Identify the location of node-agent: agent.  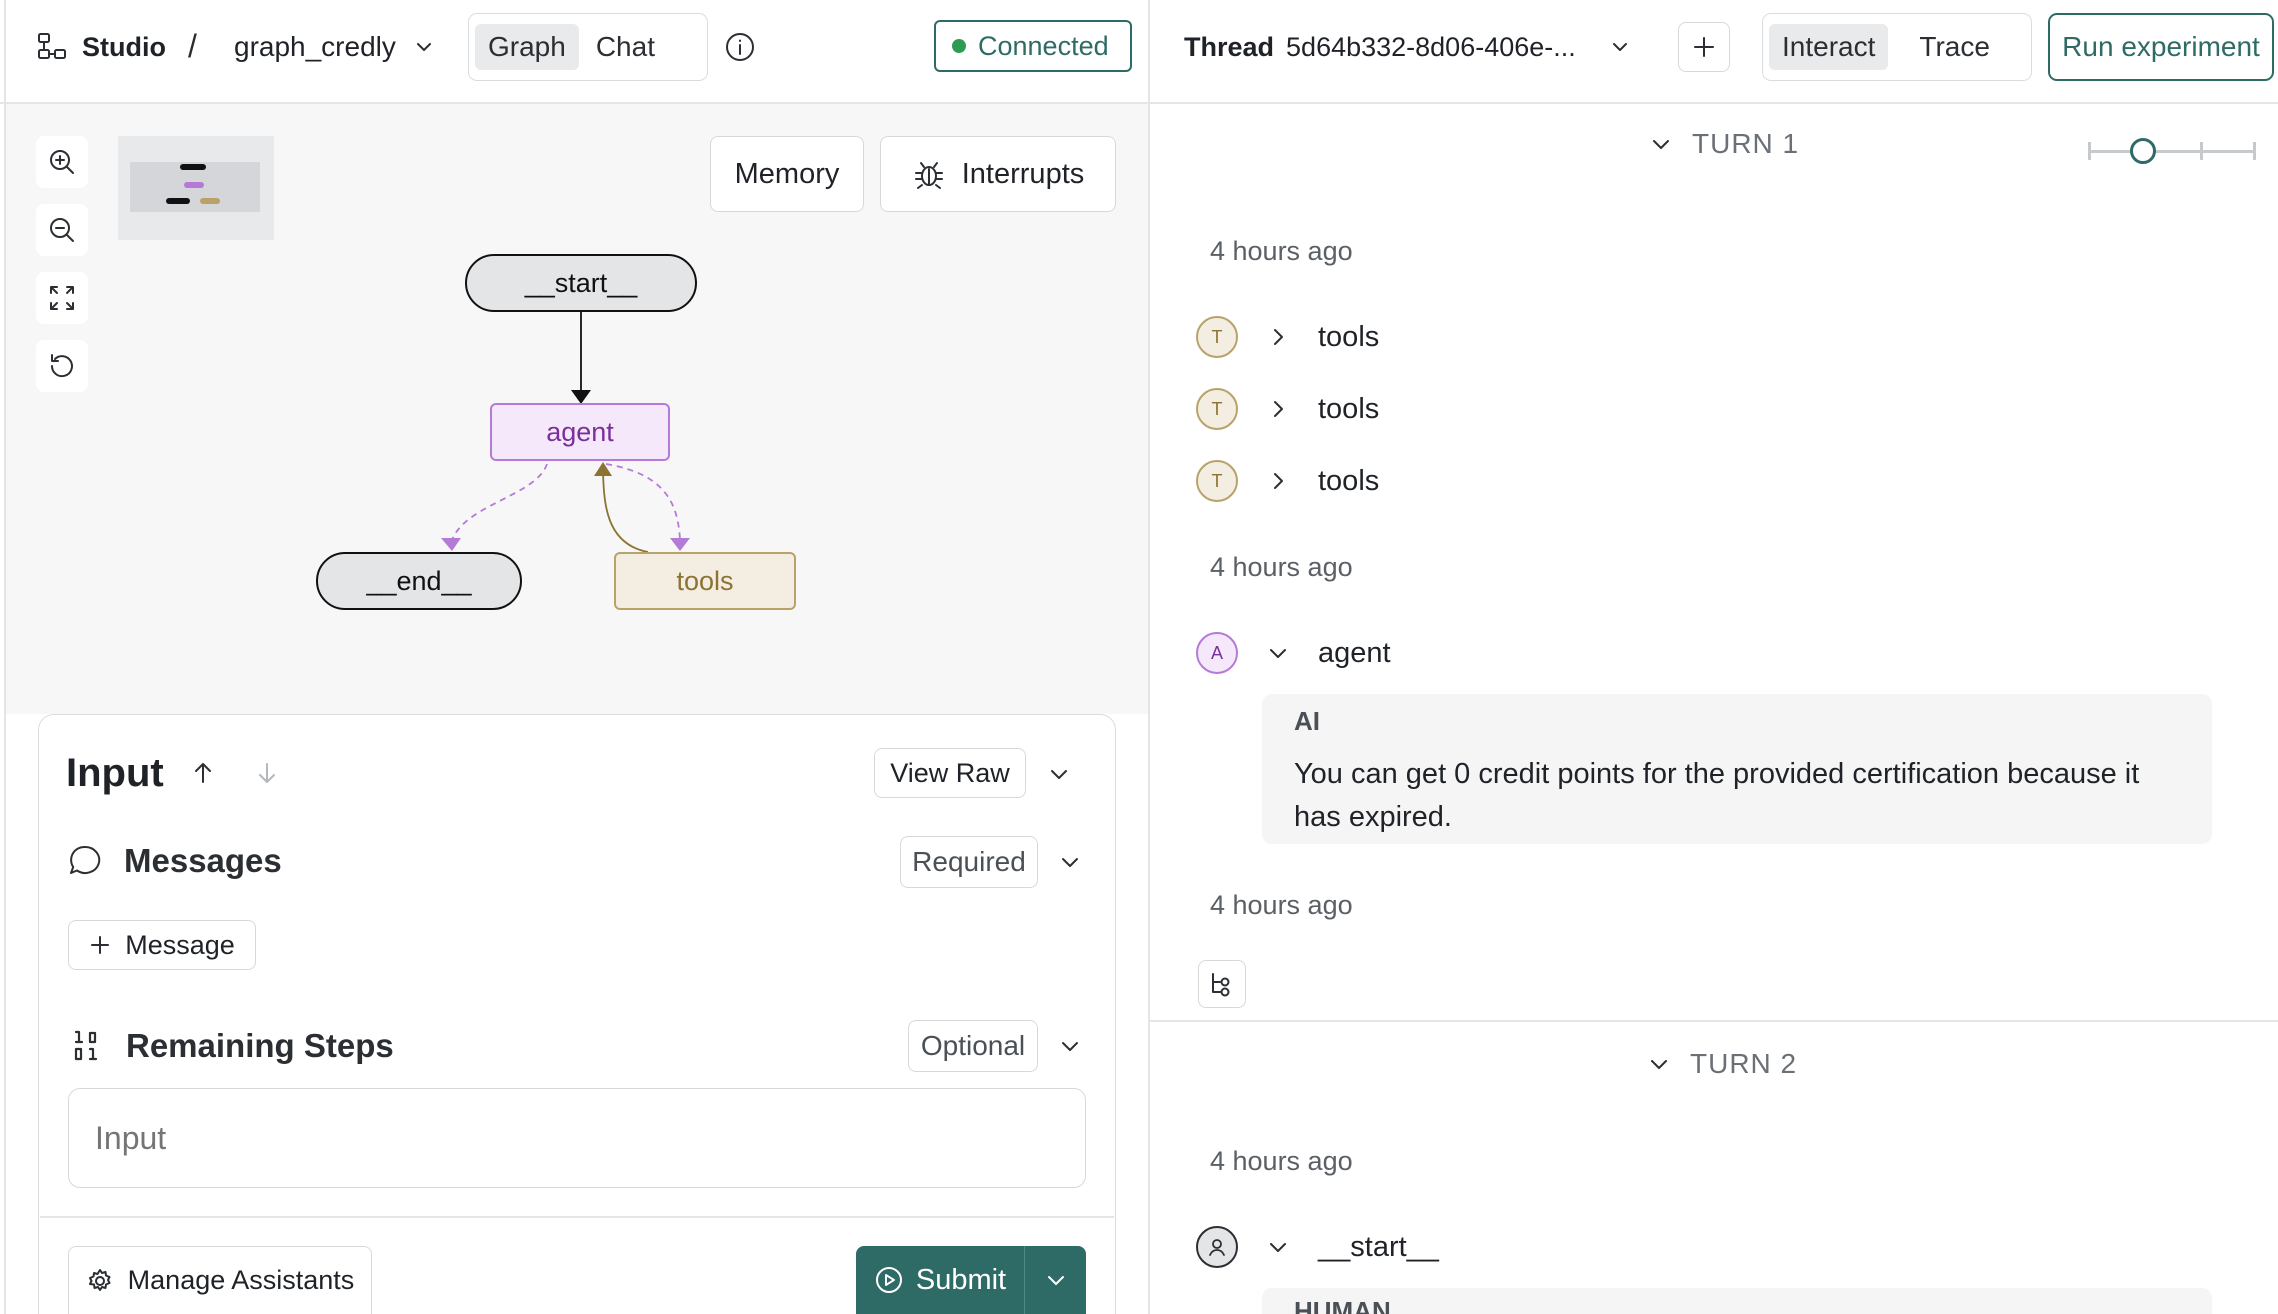
(580, 432).